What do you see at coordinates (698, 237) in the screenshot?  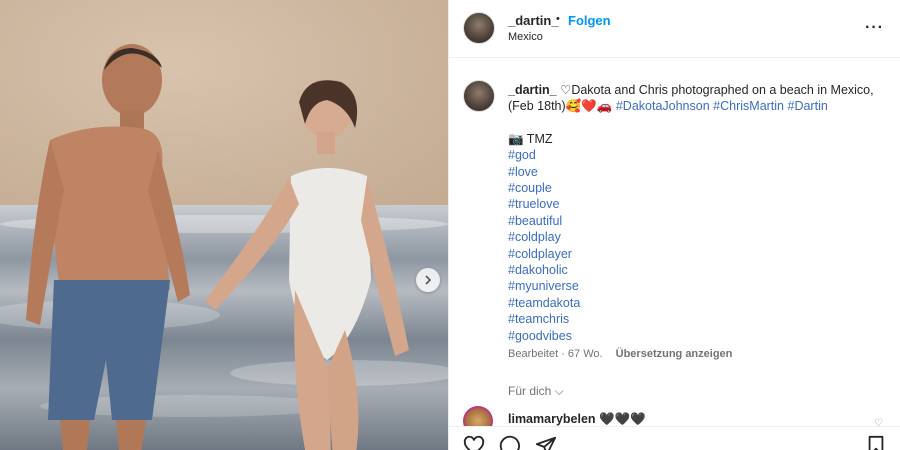 I see `hashtag-link: #coldplay` at bounding box center [698, 237].